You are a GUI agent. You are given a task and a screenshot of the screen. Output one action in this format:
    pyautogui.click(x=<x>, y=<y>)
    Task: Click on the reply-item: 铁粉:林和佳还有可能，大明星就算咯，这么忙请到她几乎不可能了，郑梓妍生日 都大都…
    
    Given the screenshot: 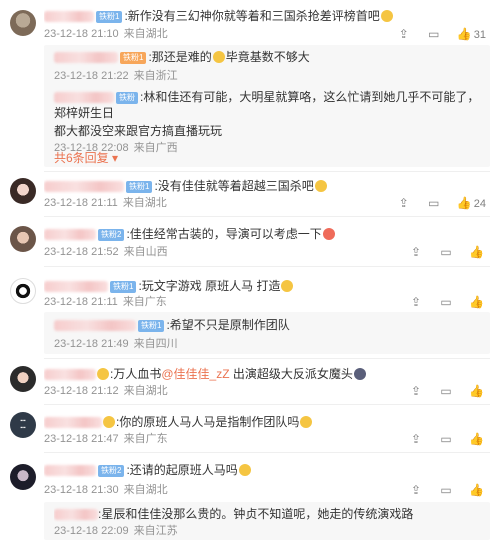 What is the action you would take?
    pyautogui.click(x=268, y=122)
    